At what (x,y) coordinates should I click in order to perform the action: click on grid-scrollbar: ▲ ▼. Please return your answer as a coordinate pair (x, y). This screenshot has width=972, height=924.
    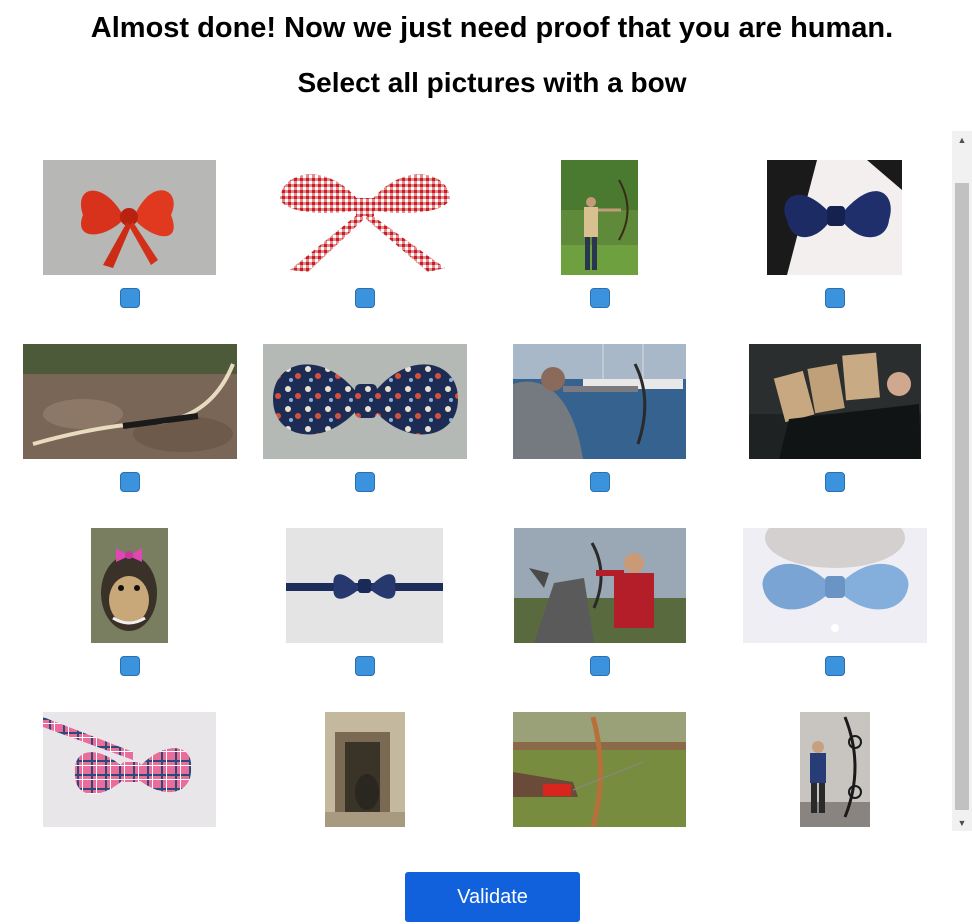
    Looking at the image, I should click on (962, 481).